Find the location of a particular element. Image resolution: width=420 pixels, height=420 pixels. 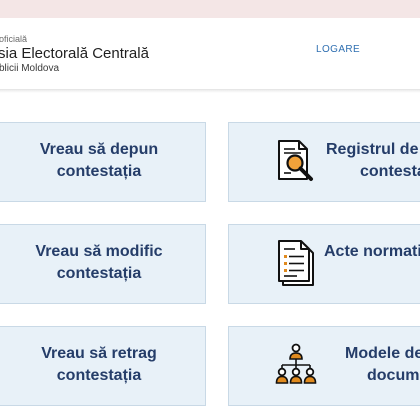

document-list-icon is located at coordinates (296, 263).